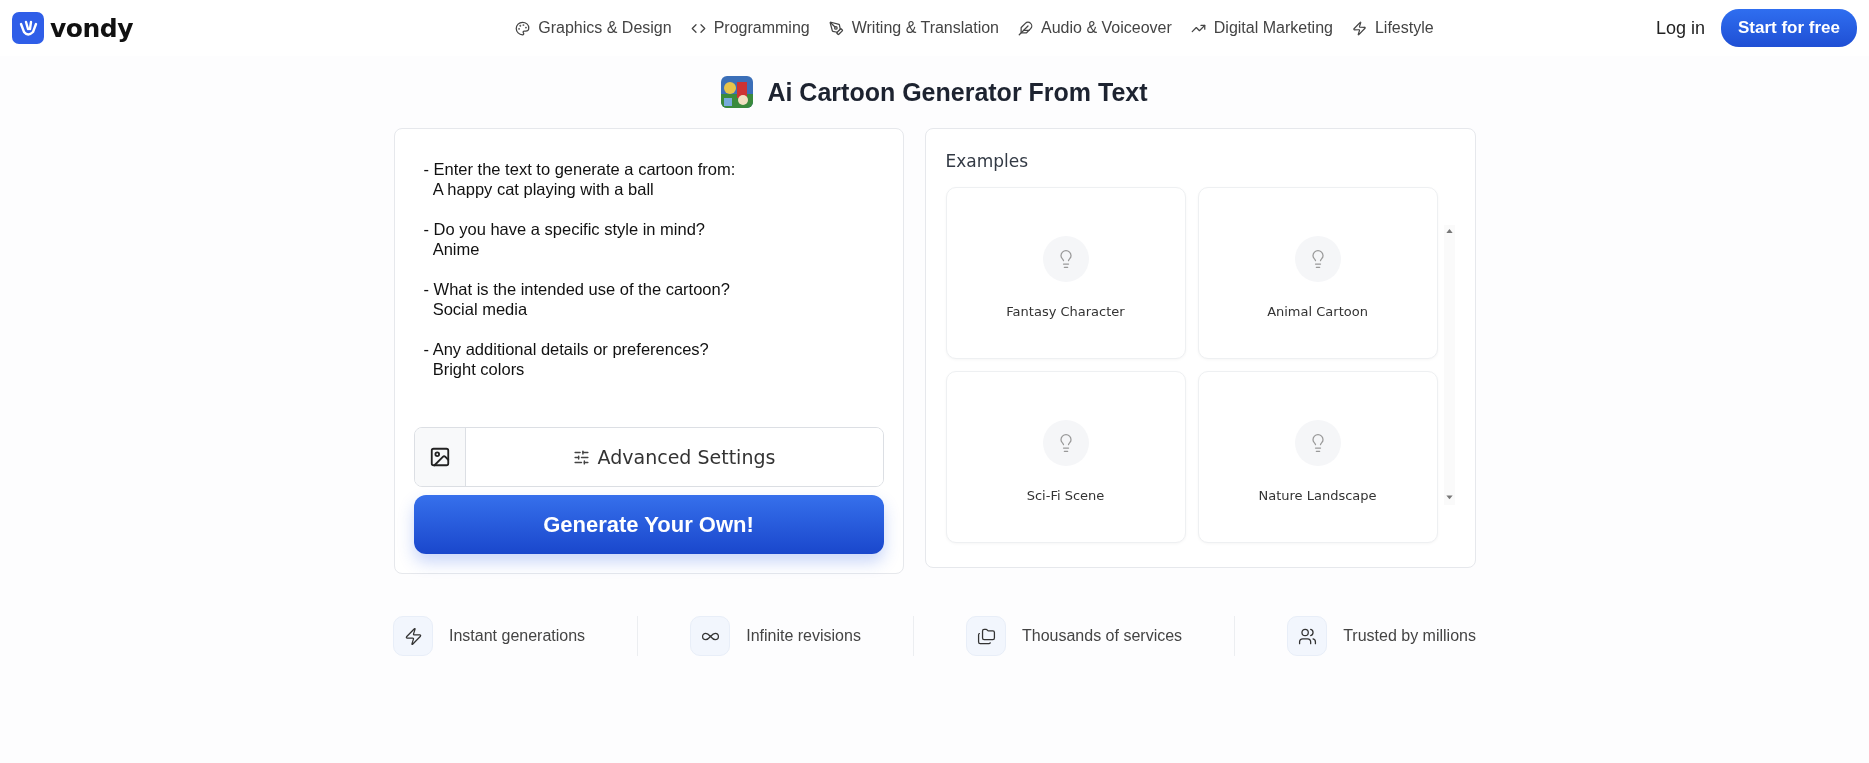  Describe the element at coordinates (1095, 28) in the screenshot. I see `nav-link: Audio & Voiceover` at that location.